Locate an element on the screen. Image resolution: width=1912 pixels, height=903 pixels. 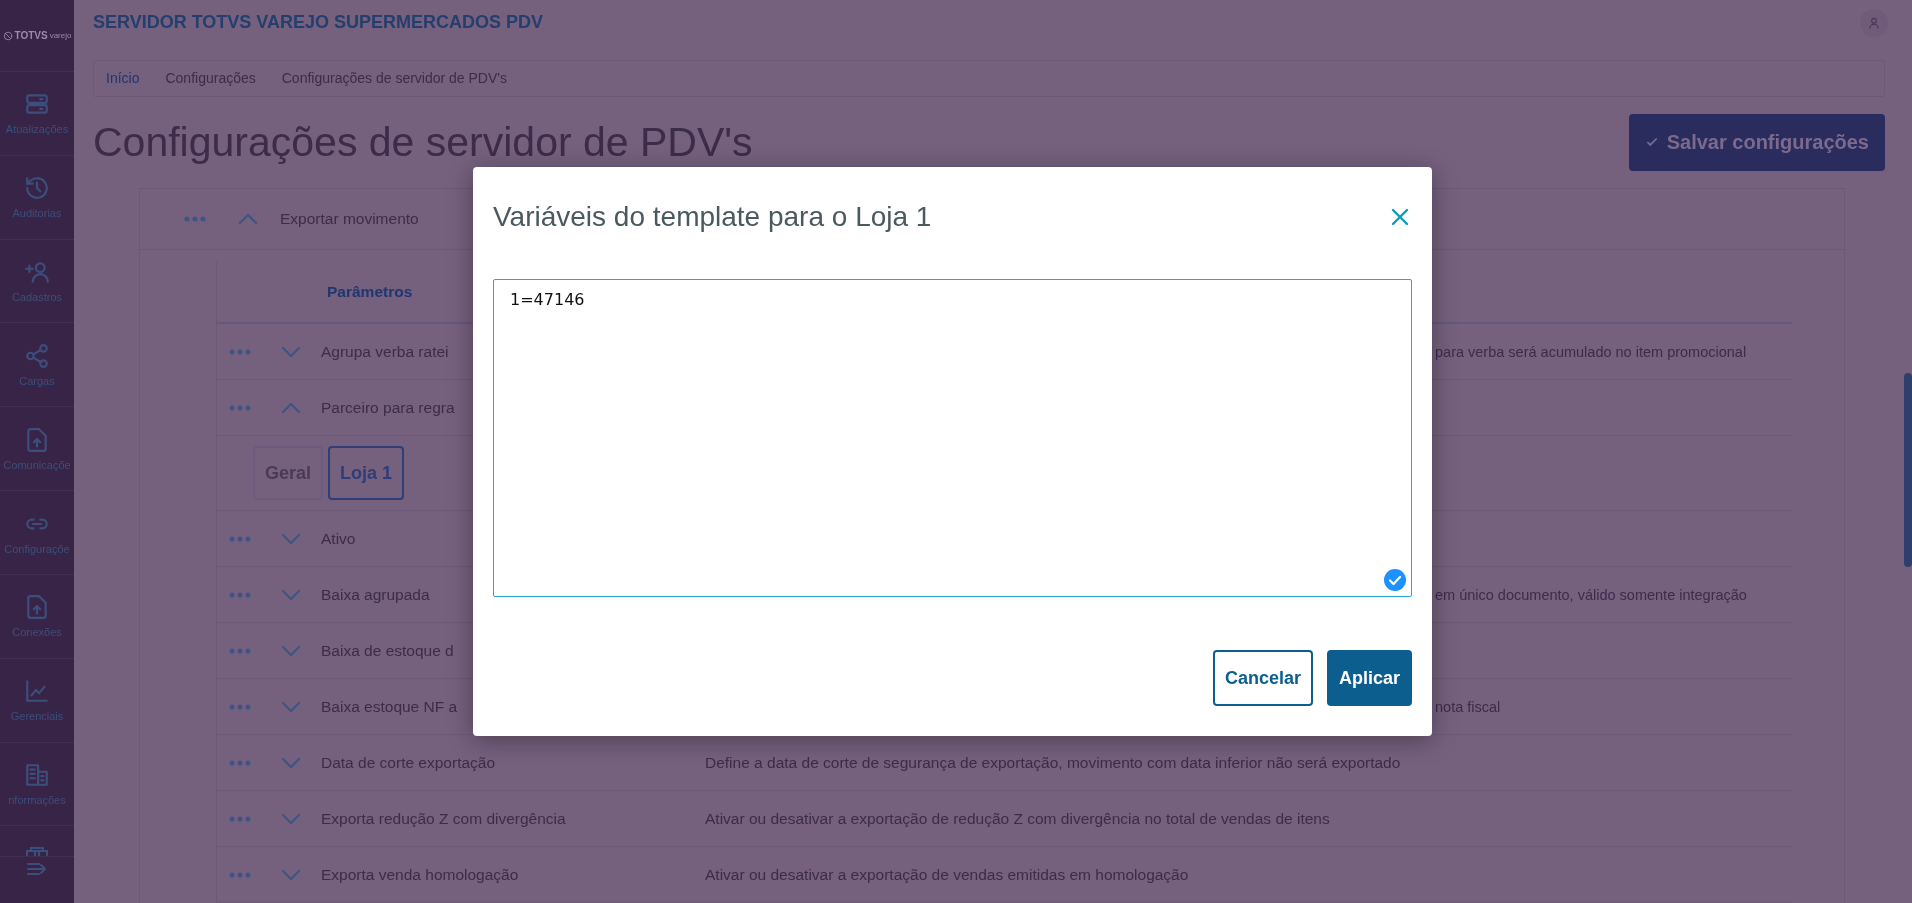
save-button: Salvar configurações is located at coordinates (1756, 142).